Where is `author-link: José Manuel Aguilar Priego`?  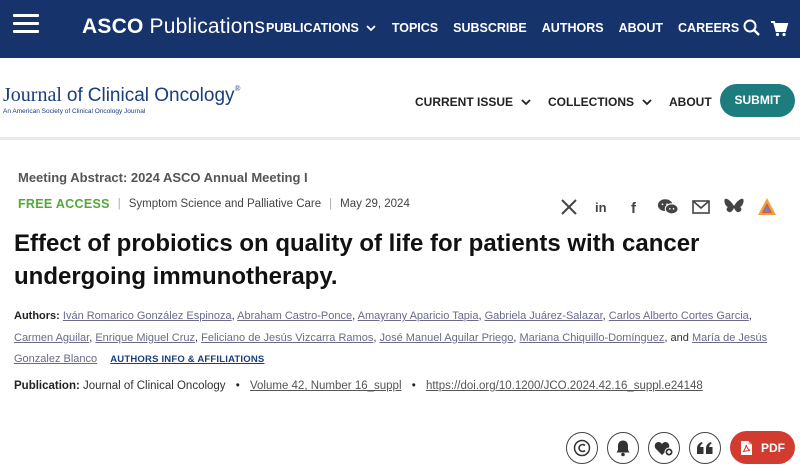 author-link: José Manuel Aguilar Priego is located at coordinates (446, 338).